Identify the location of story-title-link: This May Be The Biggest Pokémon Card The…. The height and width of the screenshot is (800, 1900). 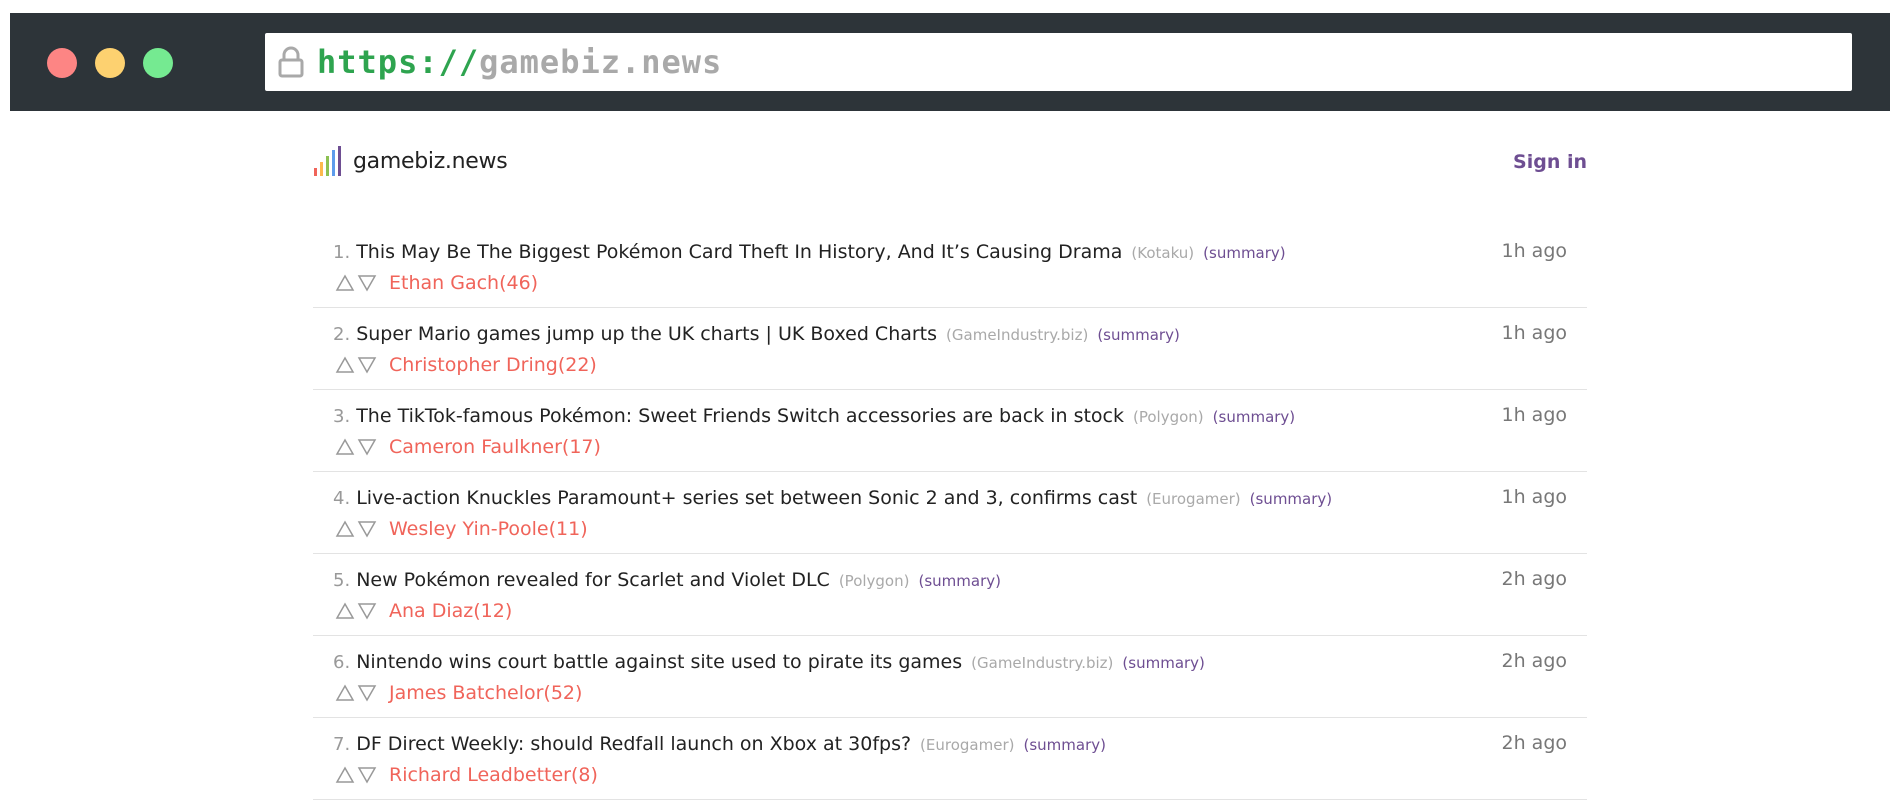
(739, 252).